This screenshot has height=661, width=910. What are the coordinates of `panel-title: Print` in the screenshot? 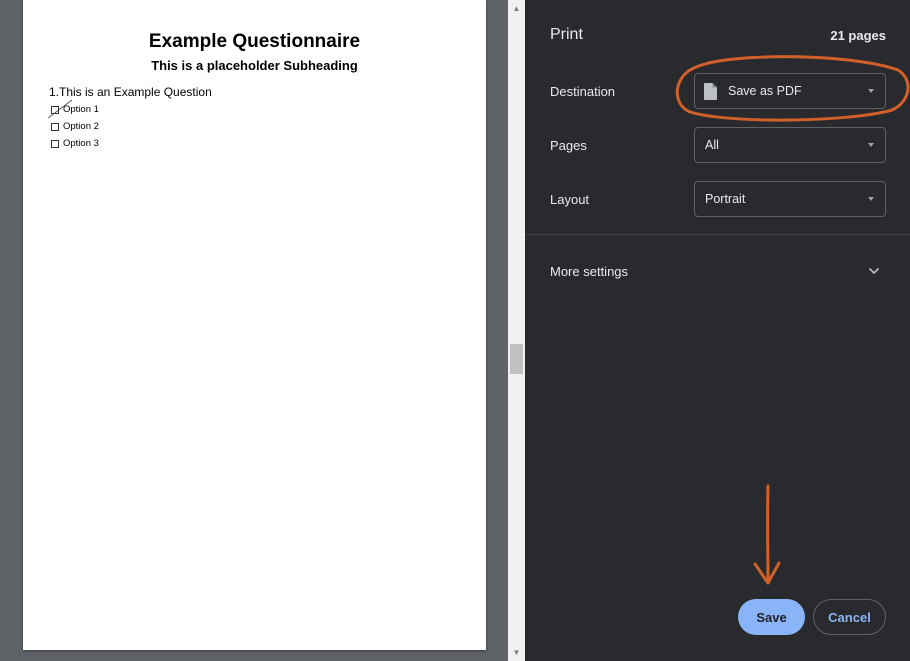 It's located at (566, 34).